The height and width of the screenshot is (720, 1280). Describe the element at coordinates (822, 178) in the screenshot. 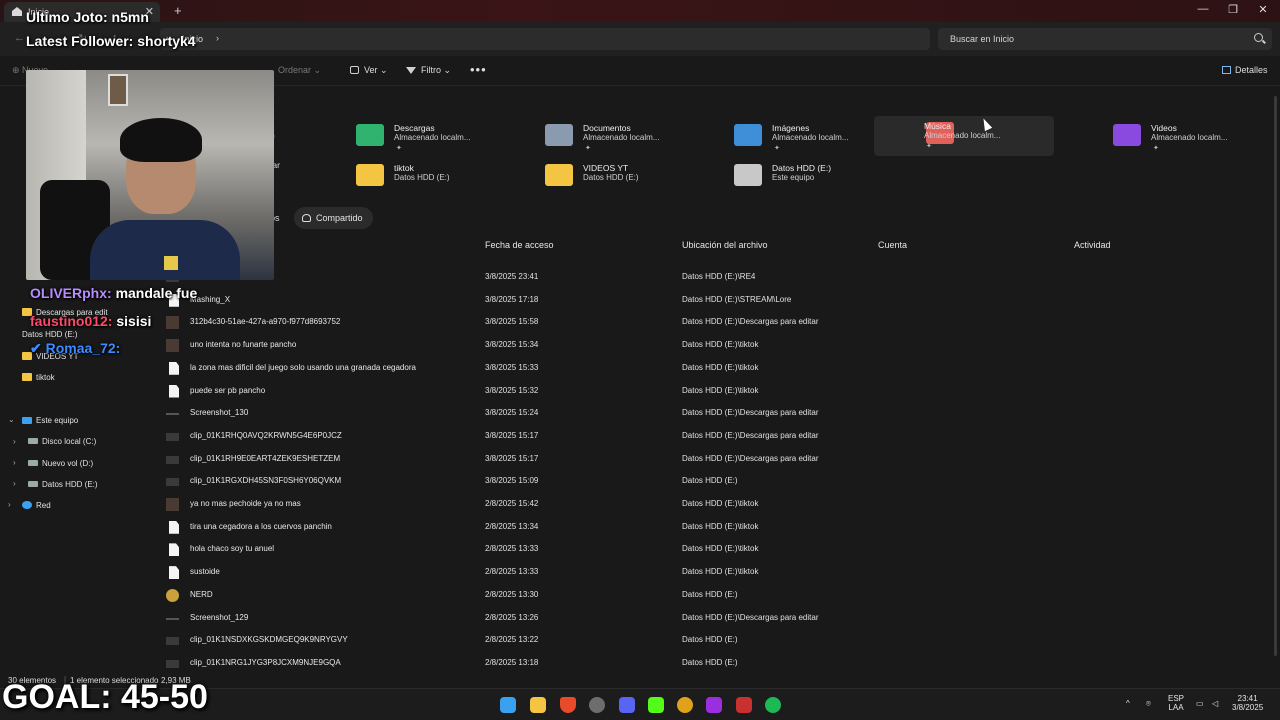

I see `quick-access-tile: Datos HDD (E:) Este equipo` at that location.